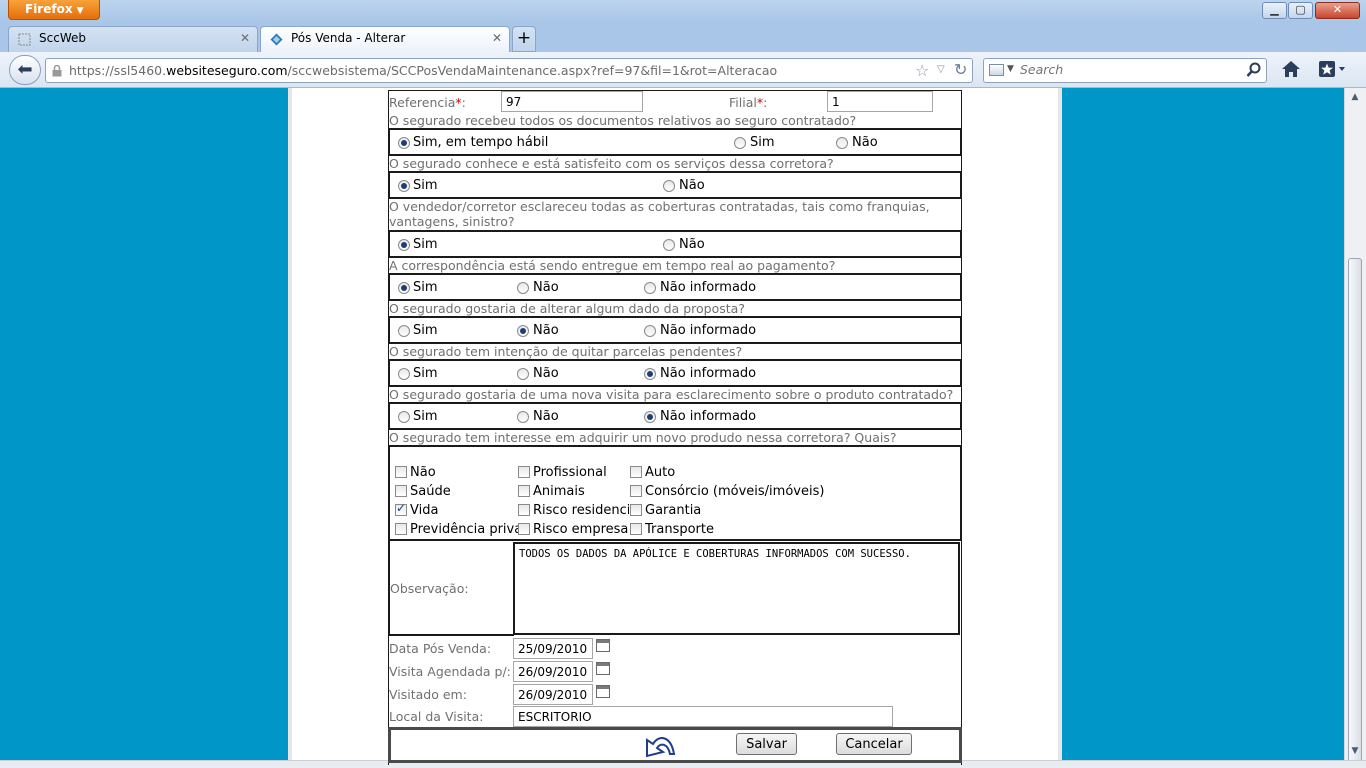 This screenshot has width=1366, height=768. I want to click on q6-radio-nao, so click(523, 374).